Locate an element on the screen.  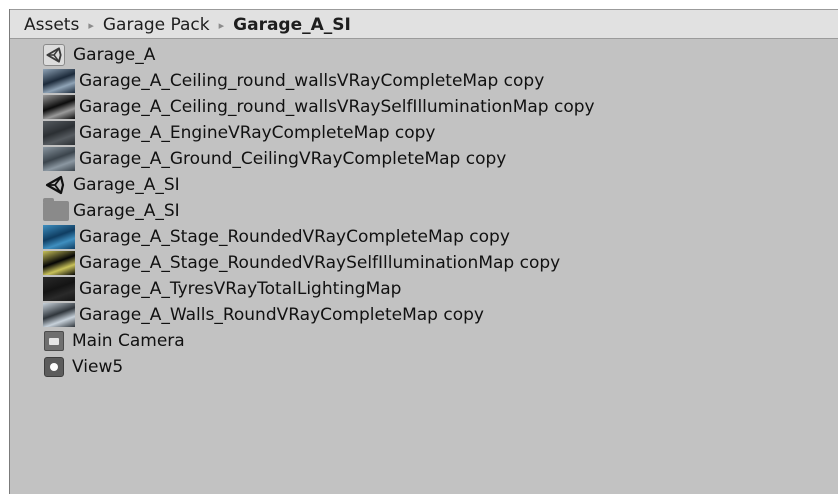
asset-name: Main Camera is located at coordinates (128, 341).